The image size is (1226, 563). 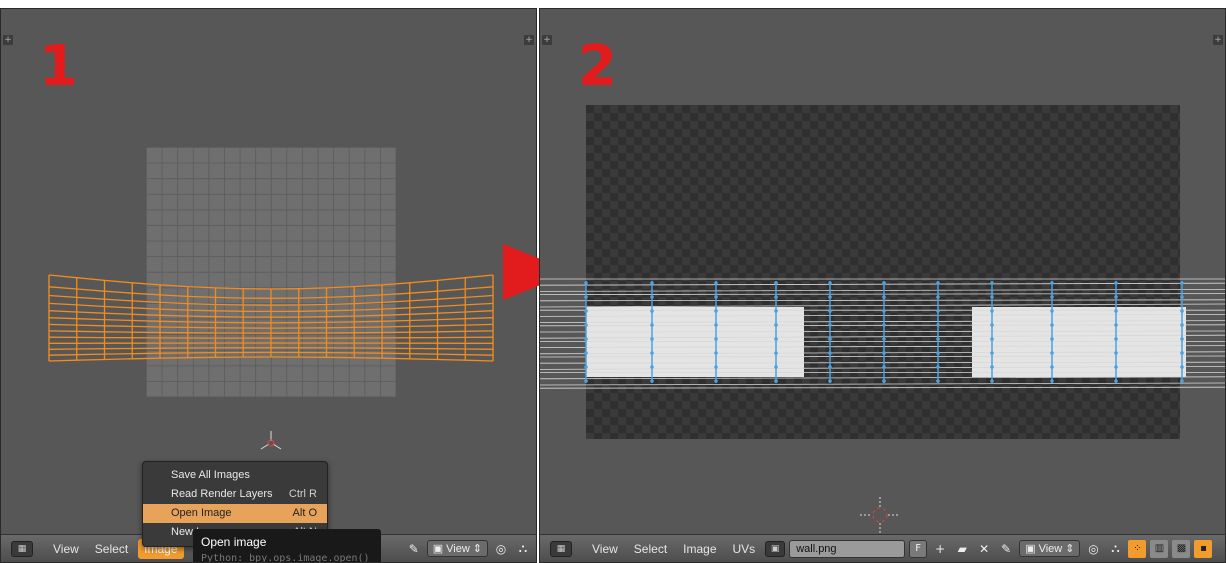 What do you see at coordinates (287, 546) in the screenshot?
I see `tooltip: Open image Python: bpy.ops.image.open()` at bounding box center [287, 546].